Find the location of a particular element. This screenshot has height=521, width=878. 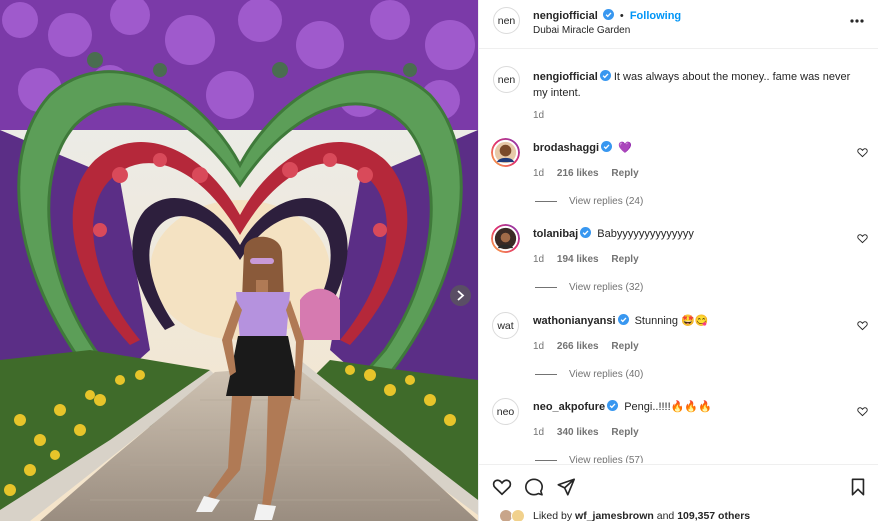

heart-icon is located at coordinates (502, 487).